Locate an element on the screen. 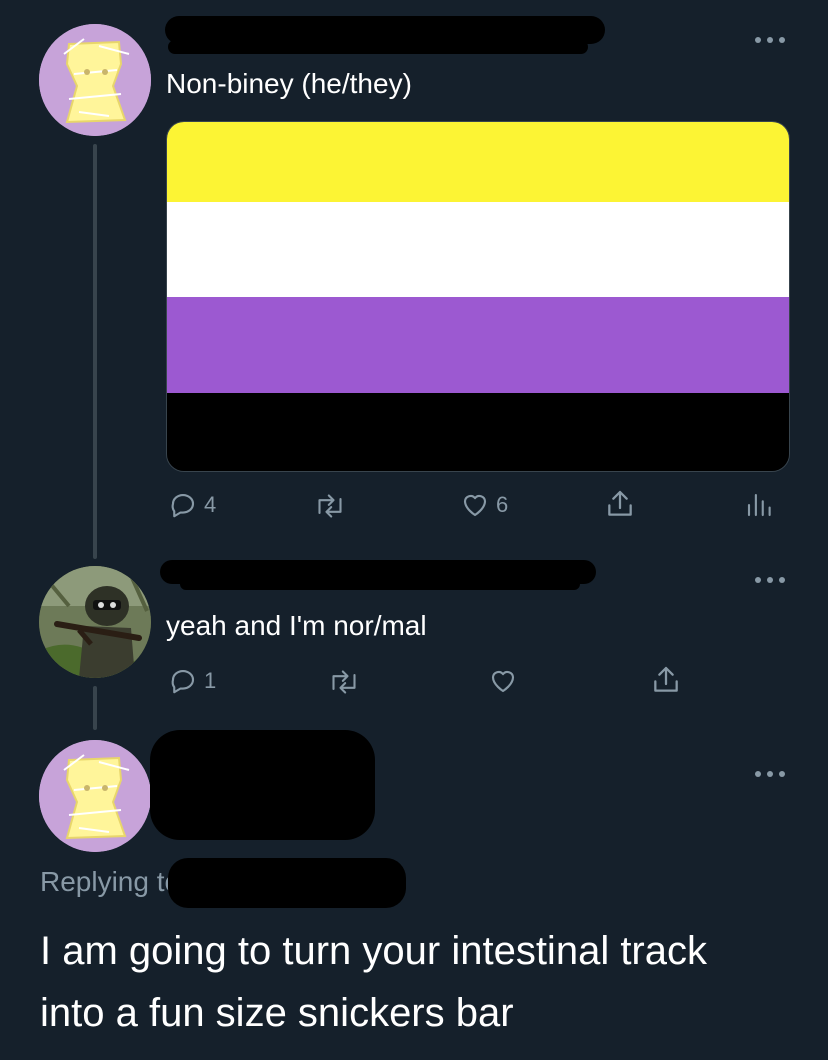  analytics-icon is located at coordinates (759, 505).